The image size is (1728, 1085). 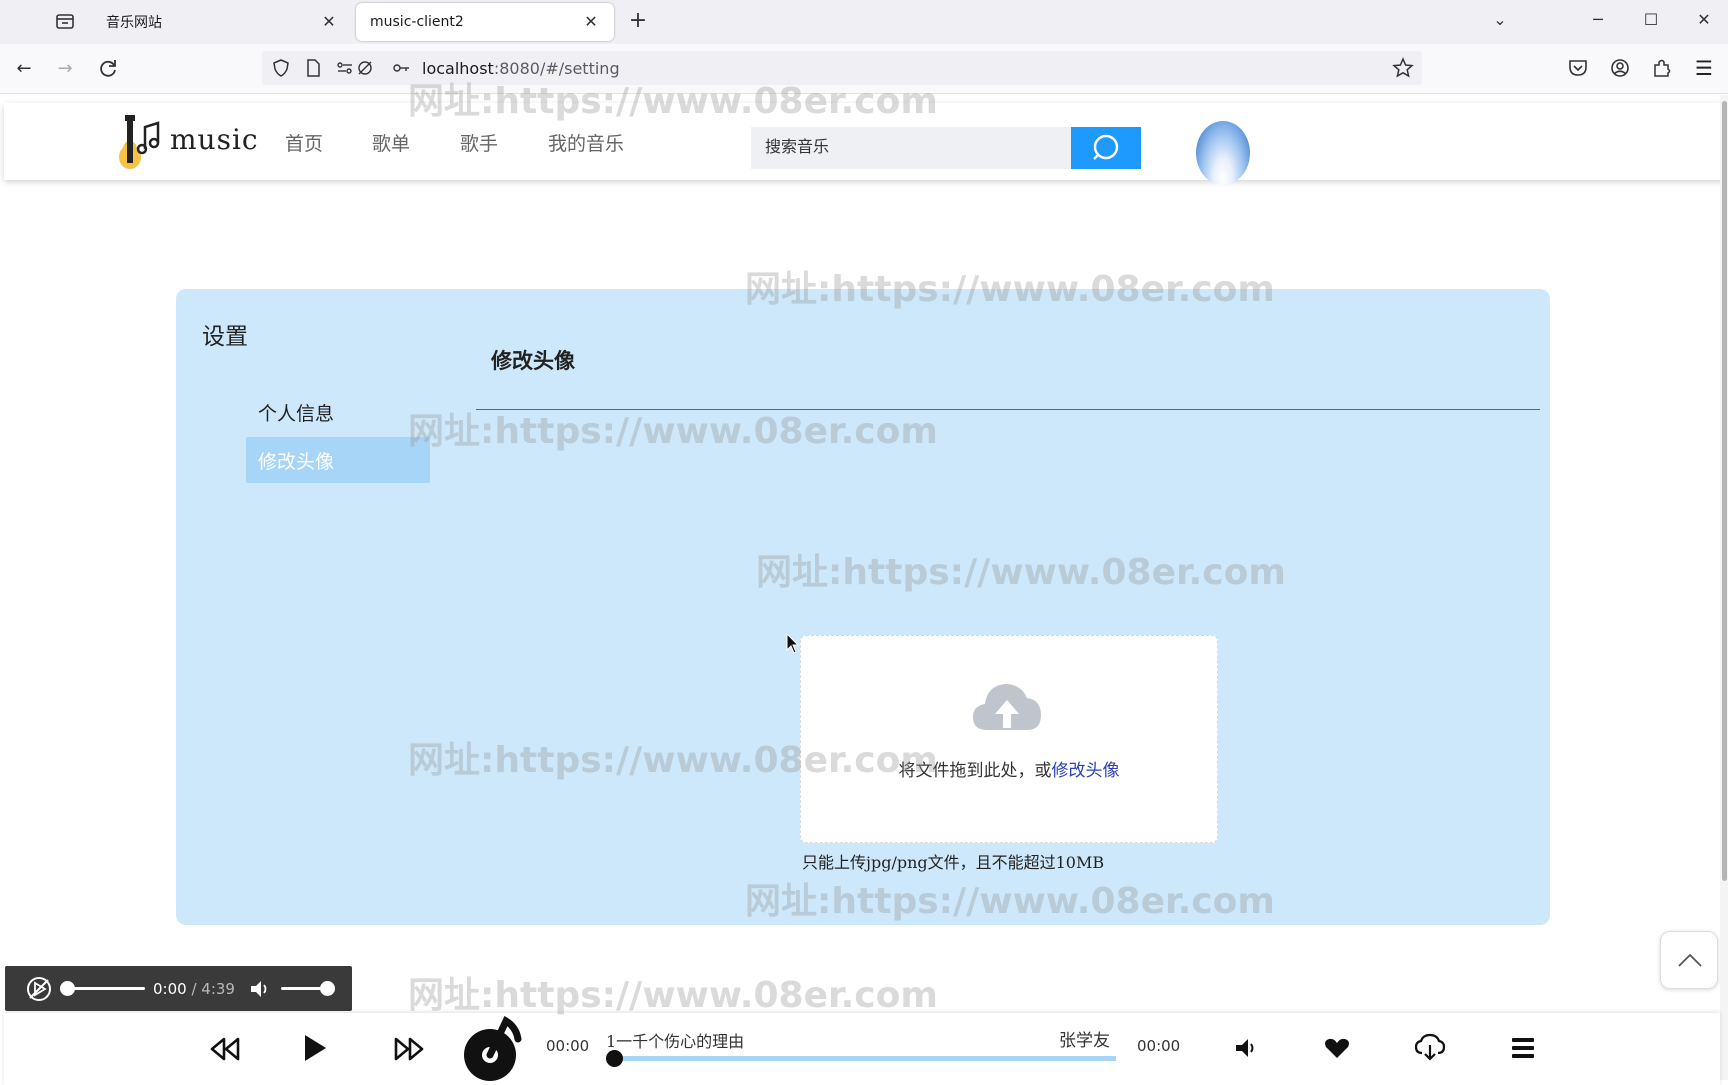 I want to click on avatar-upload-dropzone: 将文件拖到此处，或修改头像, so click(x=1009, y=739).